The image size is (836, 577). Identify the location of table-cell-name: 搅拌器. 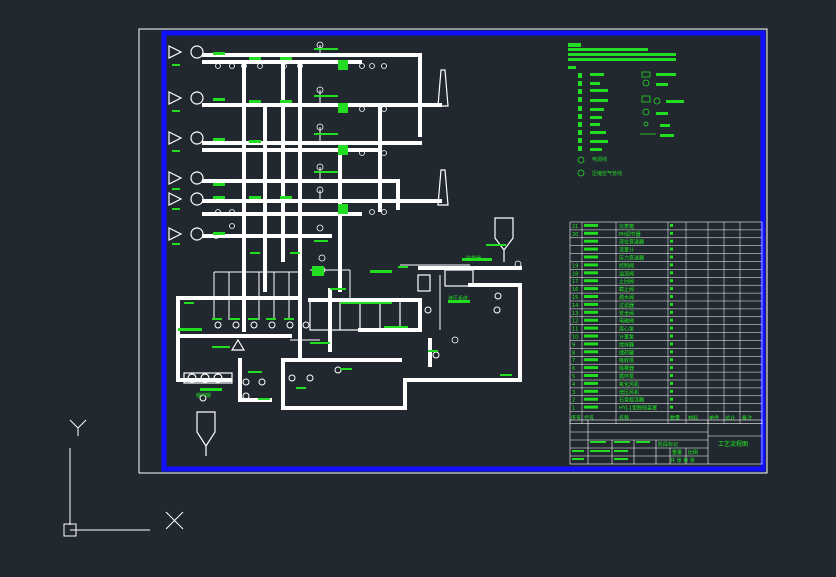
(626, 344).